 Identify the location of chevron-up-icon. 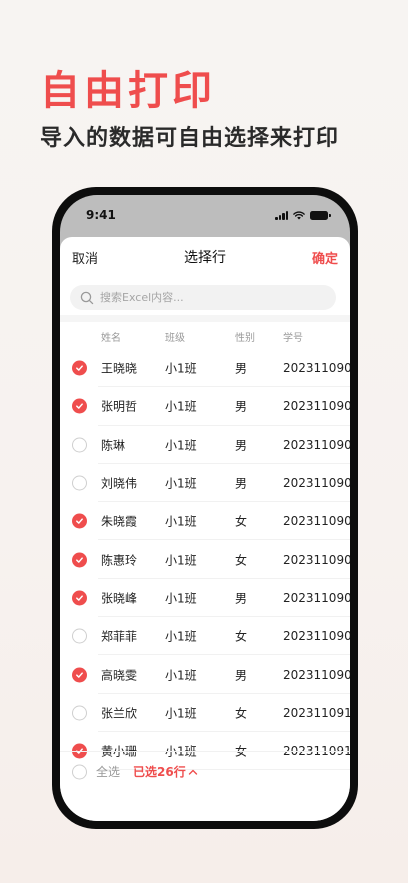
(192, 772).